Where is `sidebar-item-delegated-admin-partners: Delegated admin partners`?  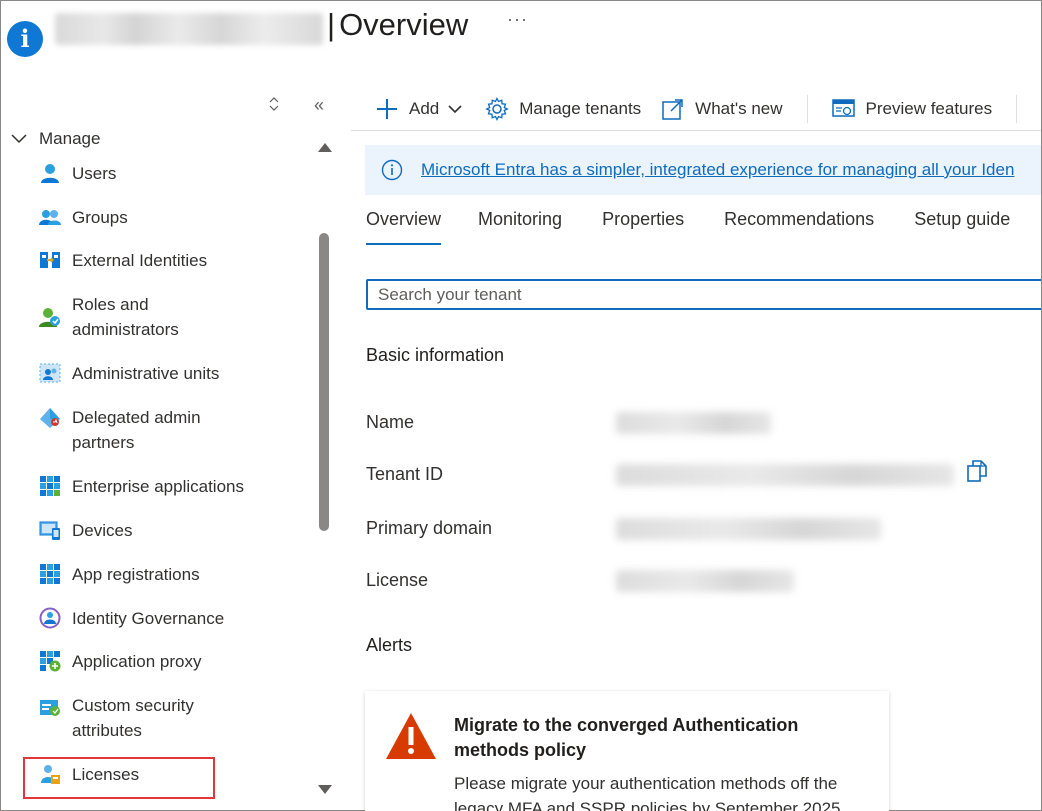
sidebar-item-delegated-admin-partners: Delegated admin partners is located at coordinates (157, 439).